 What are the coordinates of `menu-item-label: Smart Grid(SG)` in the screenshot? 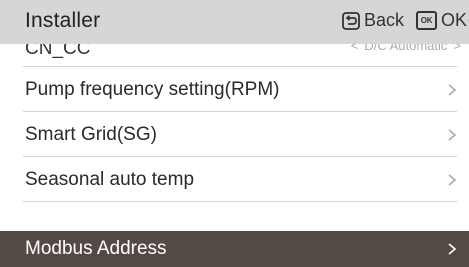 It's located at (91, 134).